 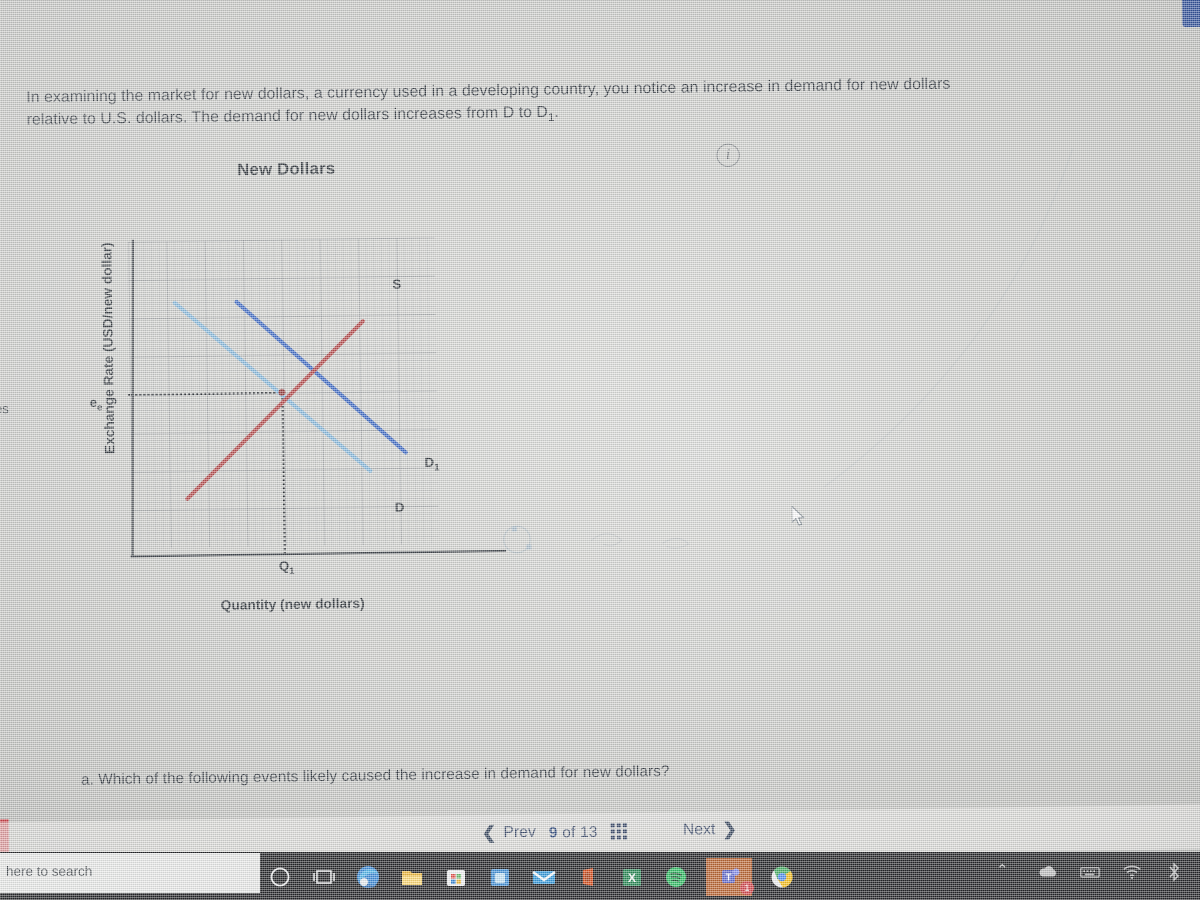 I want to click on mouse-cursor, so click(x=798, y=515).